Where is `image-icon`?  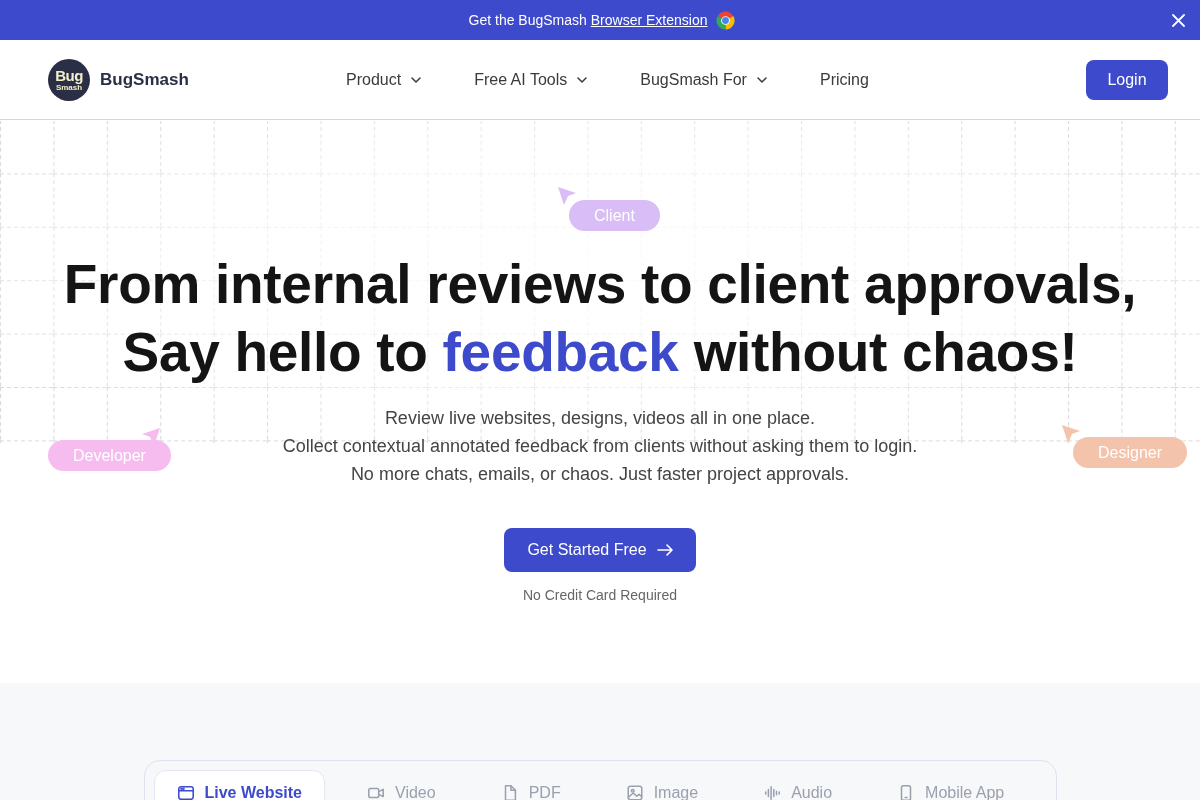
image-icon is located at coordinates (634, 792).